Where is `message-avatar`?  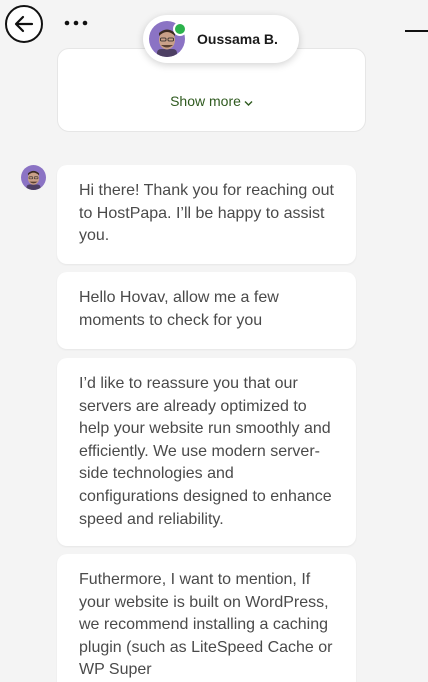
message-avatar is located at coordinates (33, 177).